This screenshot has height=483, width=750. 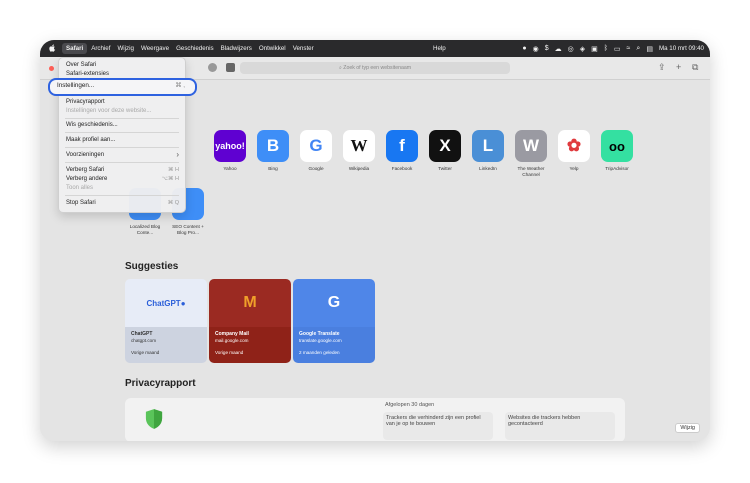 I want to click on favorite-icon: B, so click(x=273, y=146).